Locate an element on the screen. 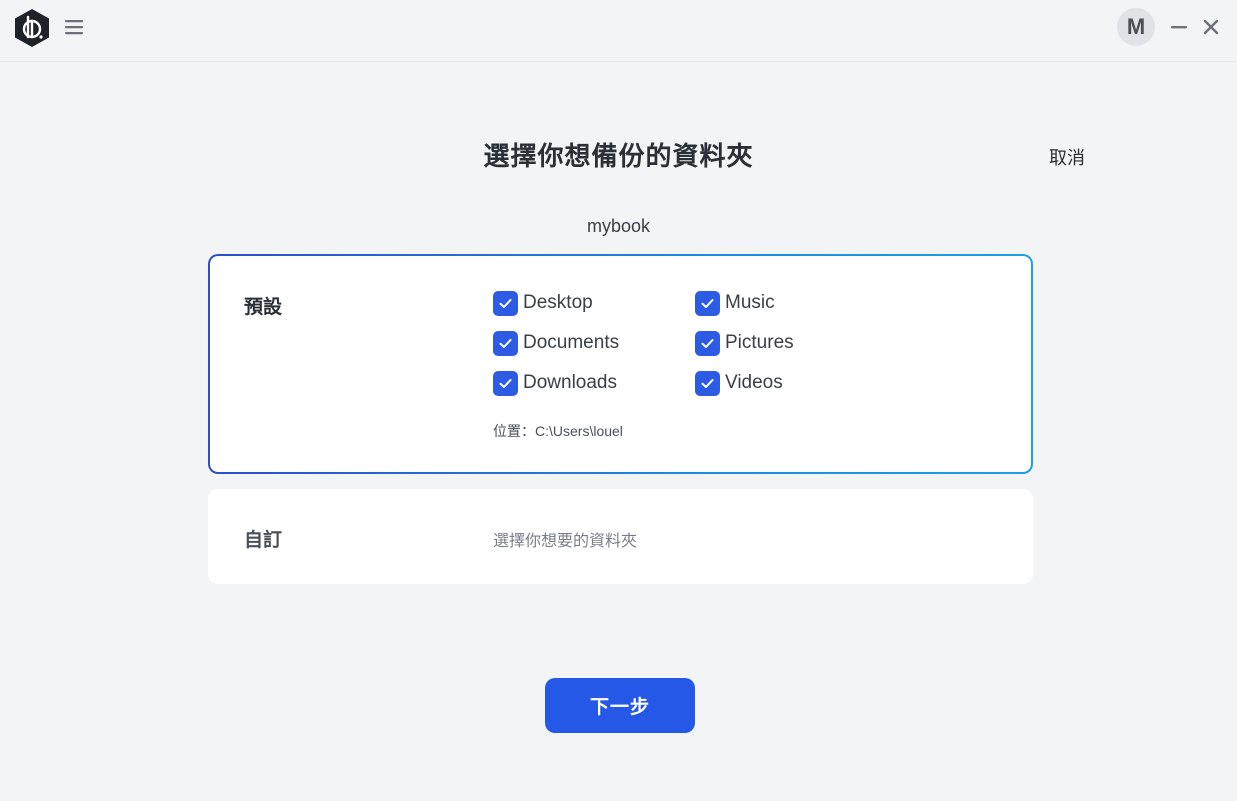 The height and width of the screenshot is (801, 1237). custom-folders-card: 自訂 選擇你想要的資料夾 is located at coordinates (620, 536).